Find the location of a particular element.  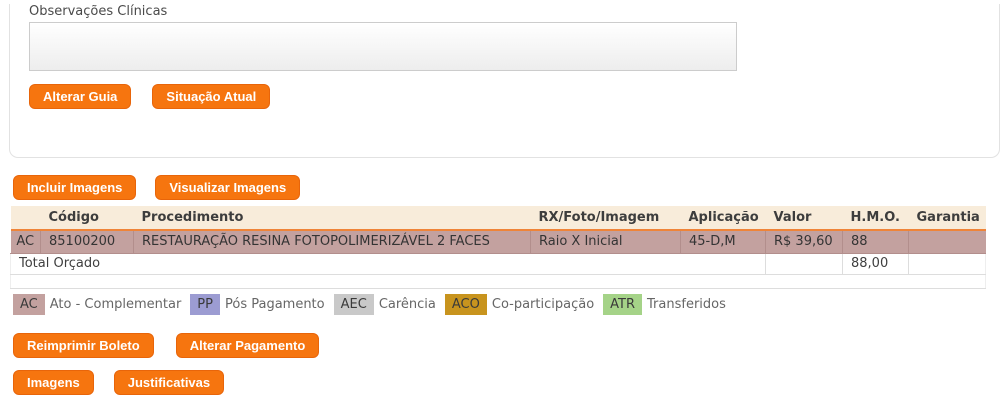

procedure-rx-cell: Raio X Inicial is located at coordinates (605, 242).